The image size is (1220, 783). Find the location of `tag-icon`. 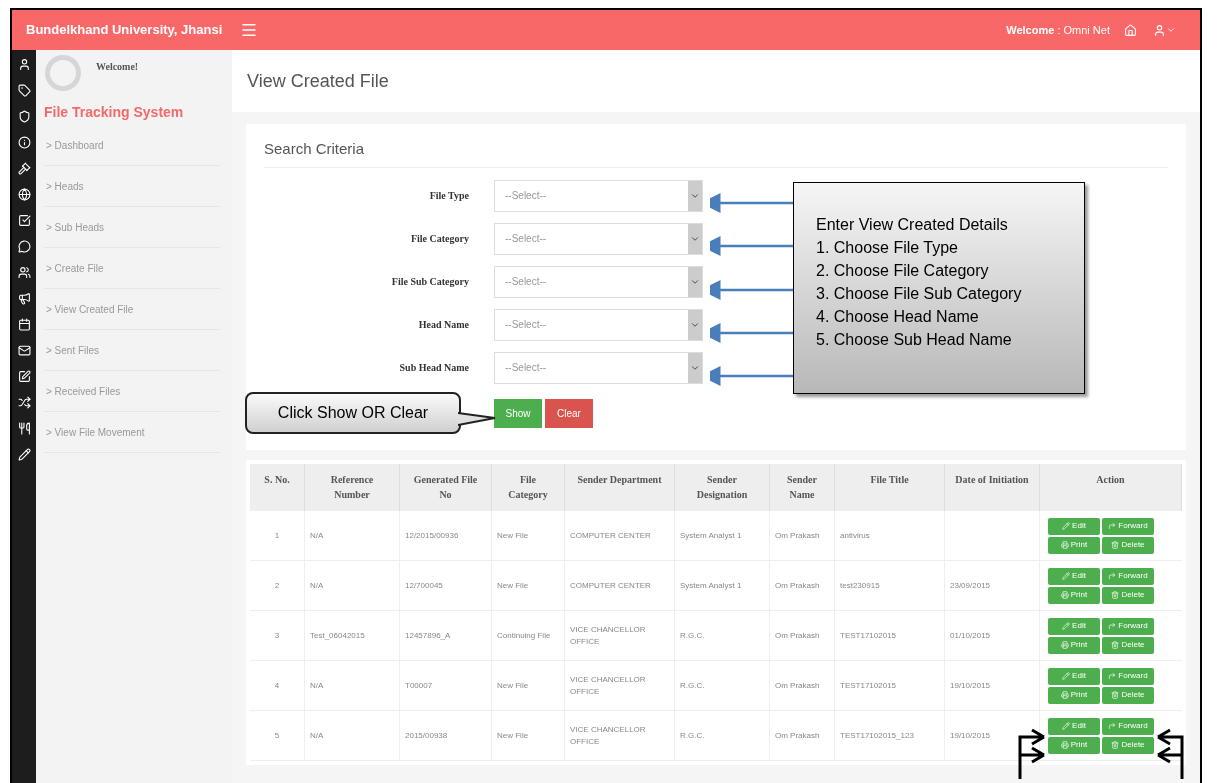

tag-icon is located at coordinates (24, 90).